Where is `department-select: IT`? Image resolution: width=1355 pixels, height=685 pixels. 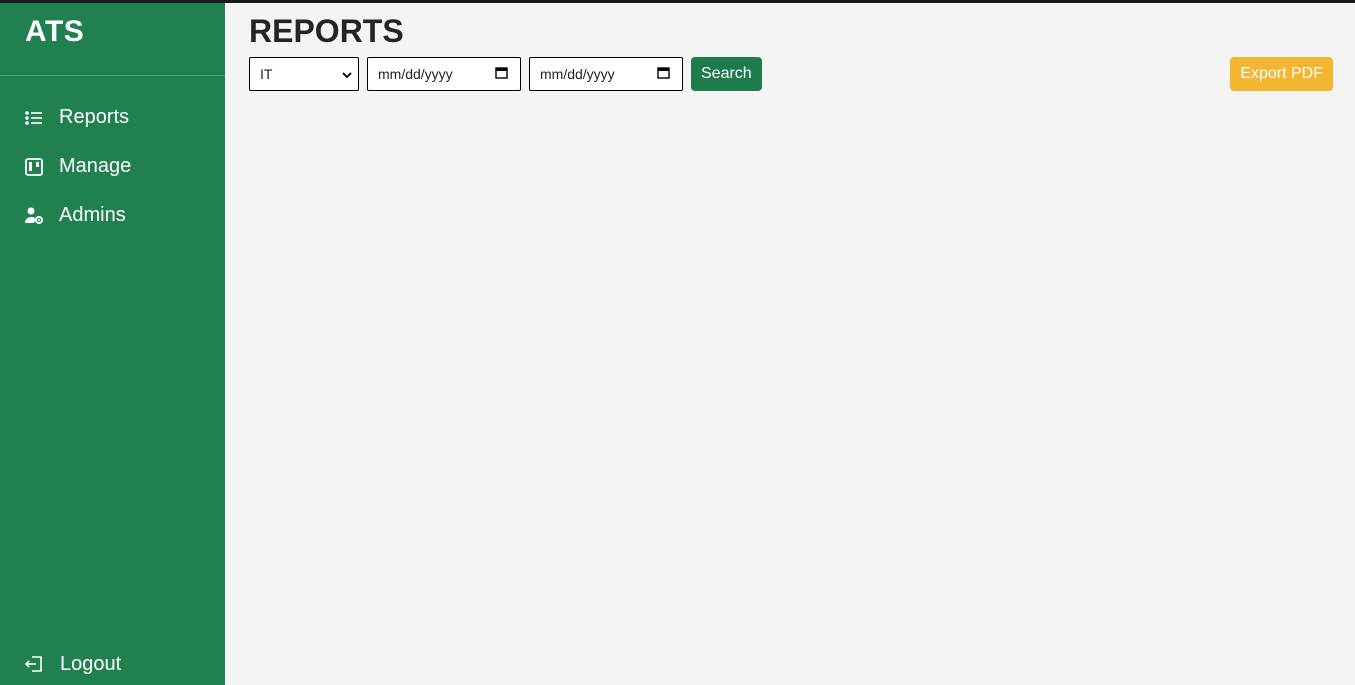
department-select: IT is located at coordinates (304, 74).